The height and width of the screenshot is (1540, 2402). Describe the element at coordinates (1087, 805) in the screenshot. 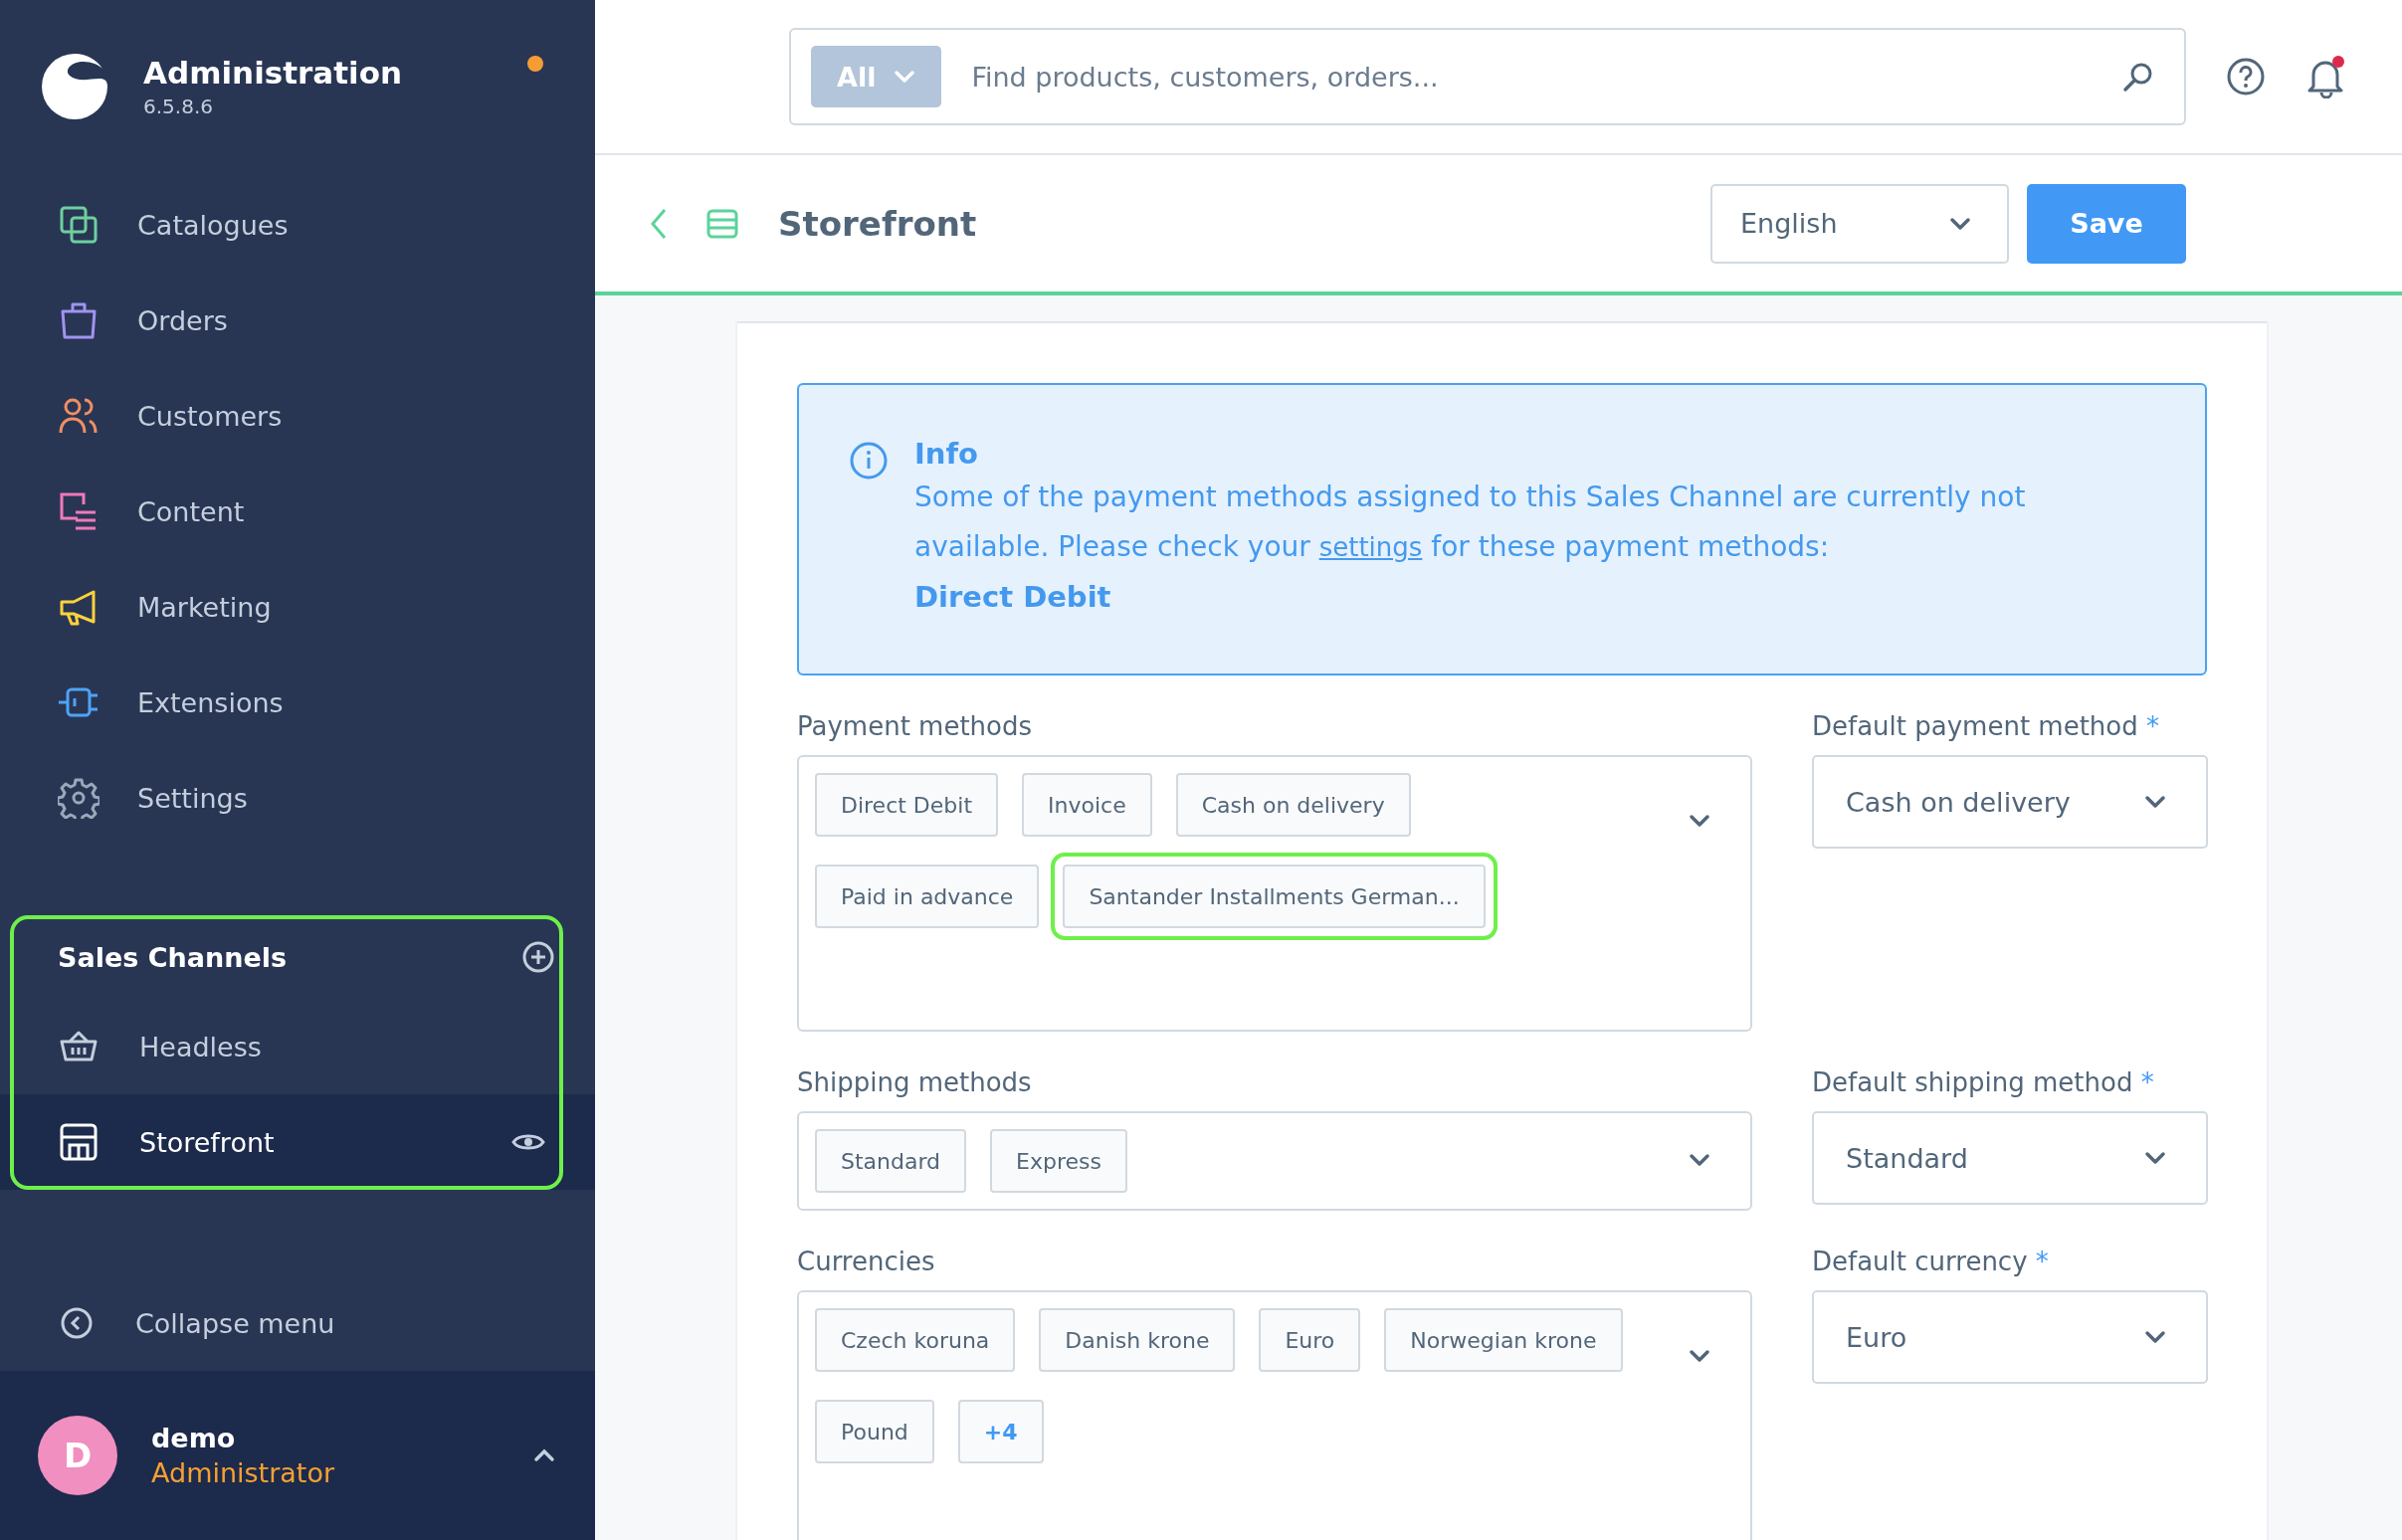

I see `selected-tag: Invoice` at that location.